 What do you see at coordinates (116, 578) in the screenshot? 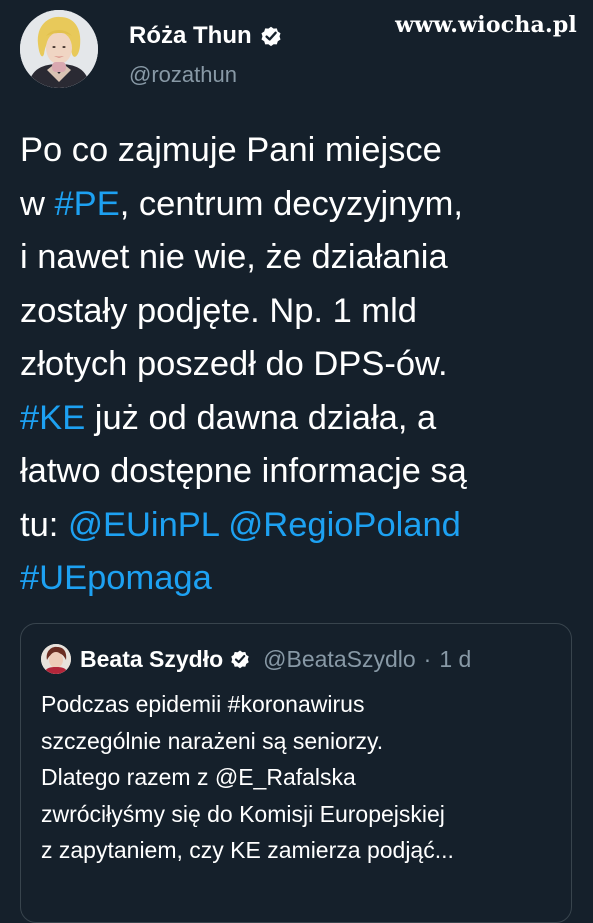
I see `hashtag-link: #UEpomaga` at bounding box center [116, 578].